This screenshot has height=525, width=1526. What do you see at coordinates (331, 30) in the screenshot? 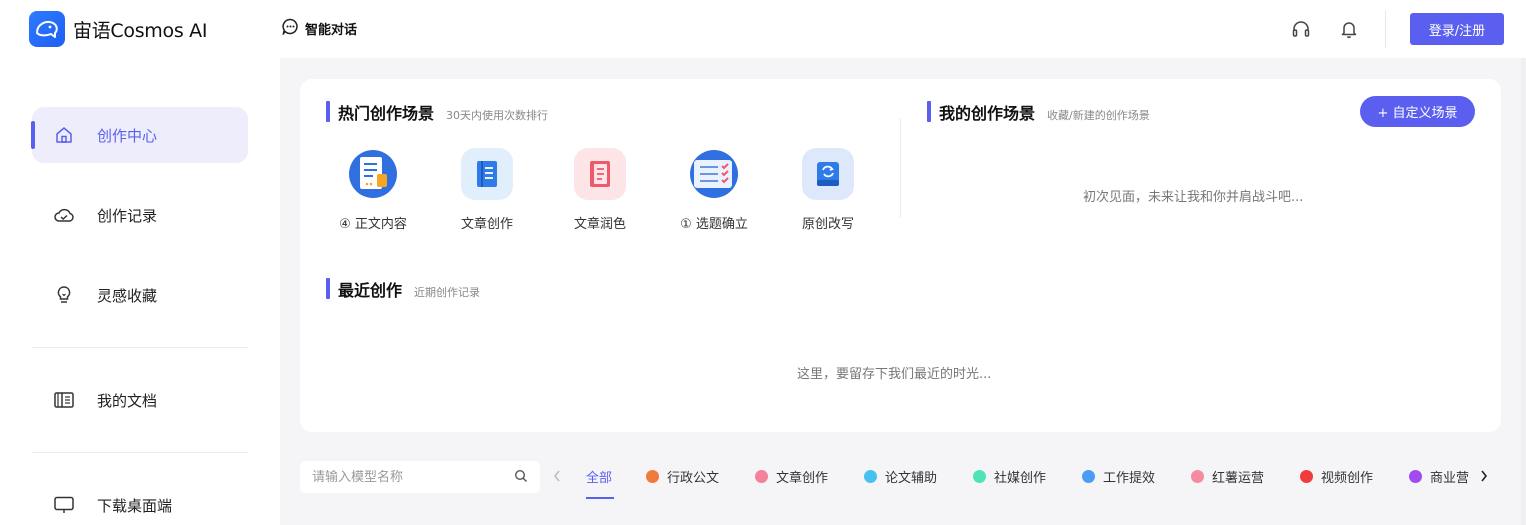
I see `nav-smart-chat-label: 智能对话` at bounding box center [331, 30].